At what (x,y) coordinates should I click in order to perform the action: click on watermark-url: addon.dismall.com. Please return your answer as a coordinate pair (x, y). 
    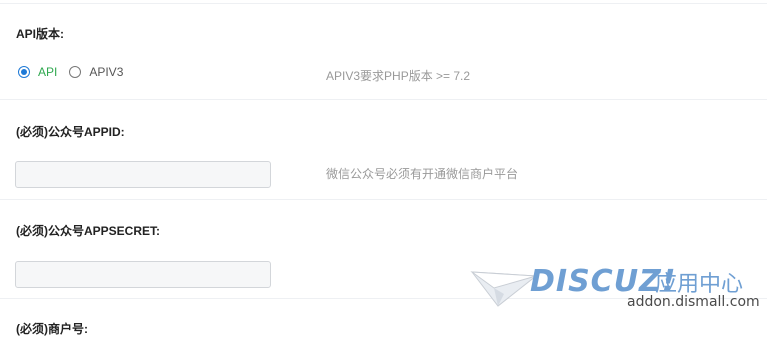
    Looking at the image, I should click on (693, 302).